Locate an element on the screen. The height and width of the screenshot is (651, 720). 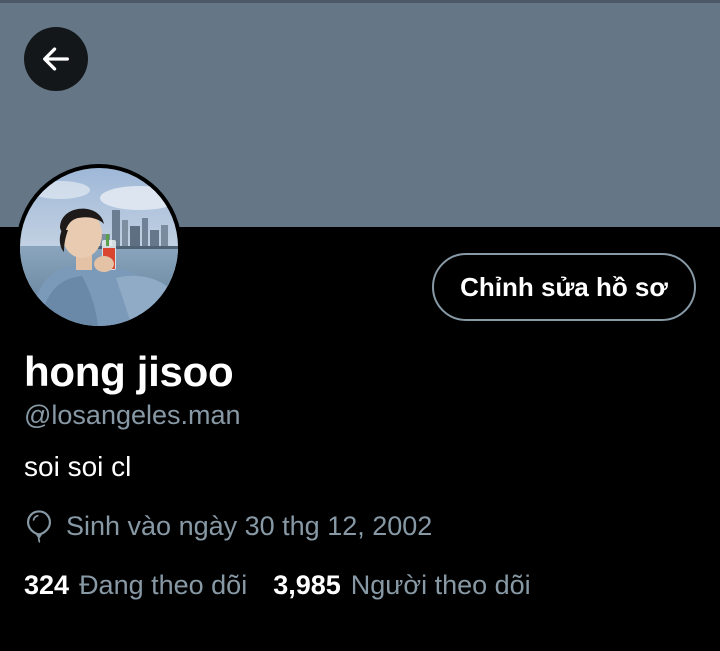
profile-photo is located at coordinates (99, 247).